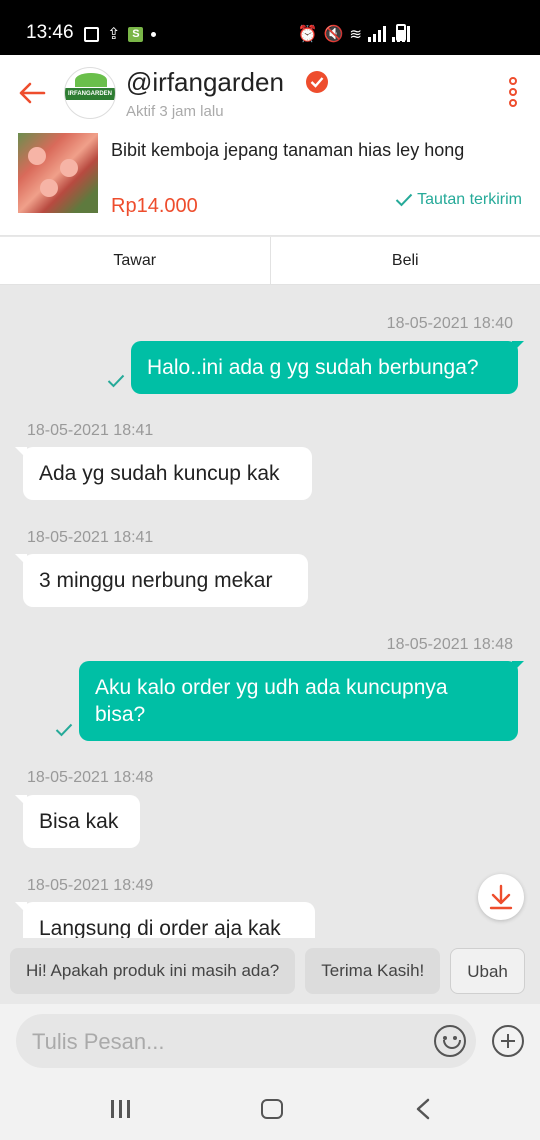 The image size is (540, 1140). I want to click on download-arrow-icon, so click(501, 897).